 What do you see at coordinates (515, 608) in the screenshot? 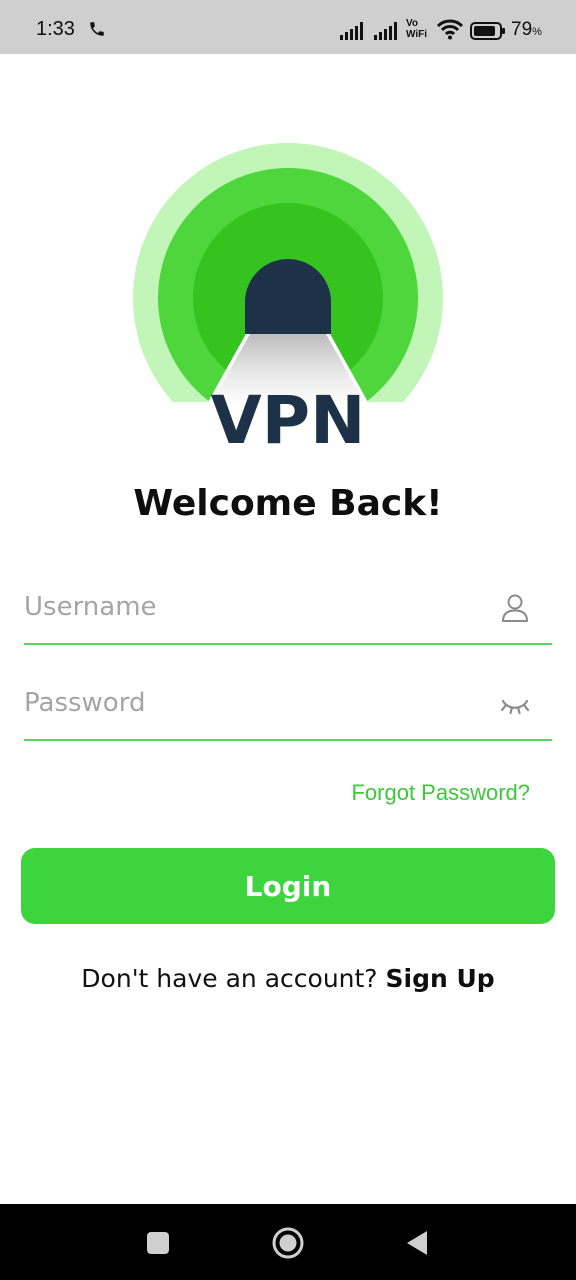
I see `user-icon` at bounding box center [515, 608].